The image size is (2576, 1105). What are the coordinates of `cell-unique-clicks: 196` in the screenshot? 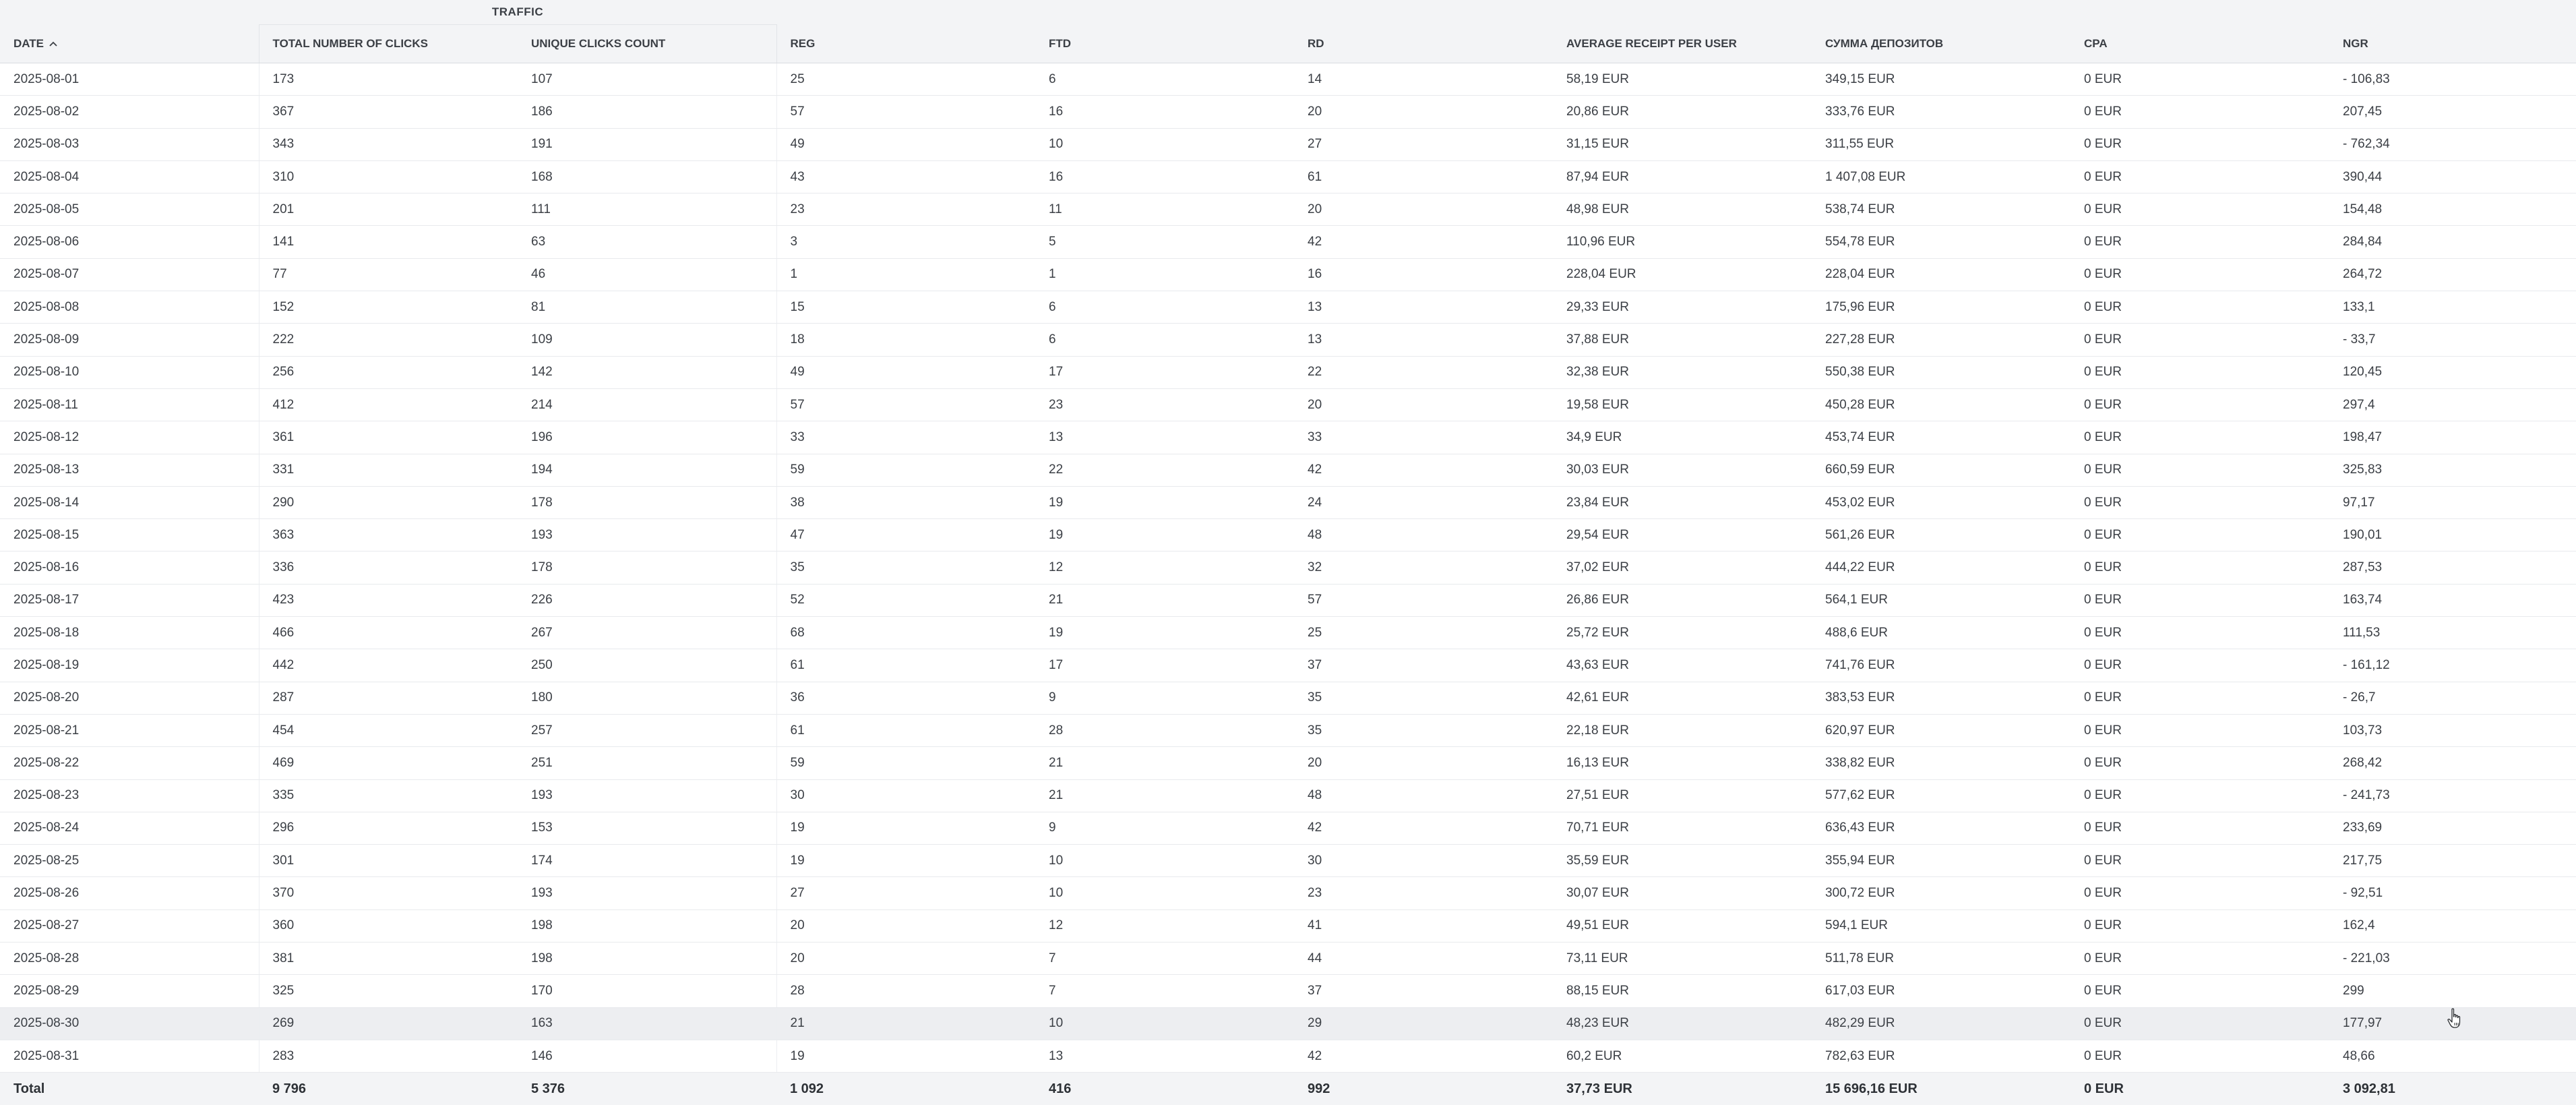 It's located at (647, 438).